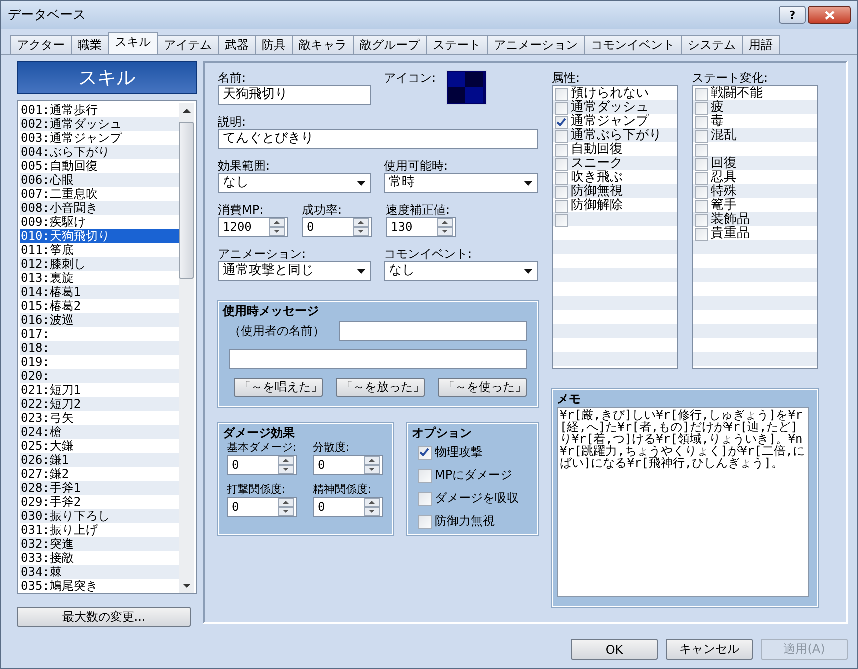 This screenshot has height=669, width=858. Describe the element at coordinates (99, 334) in the screenshot. I see `list-item: 017:` at that location.